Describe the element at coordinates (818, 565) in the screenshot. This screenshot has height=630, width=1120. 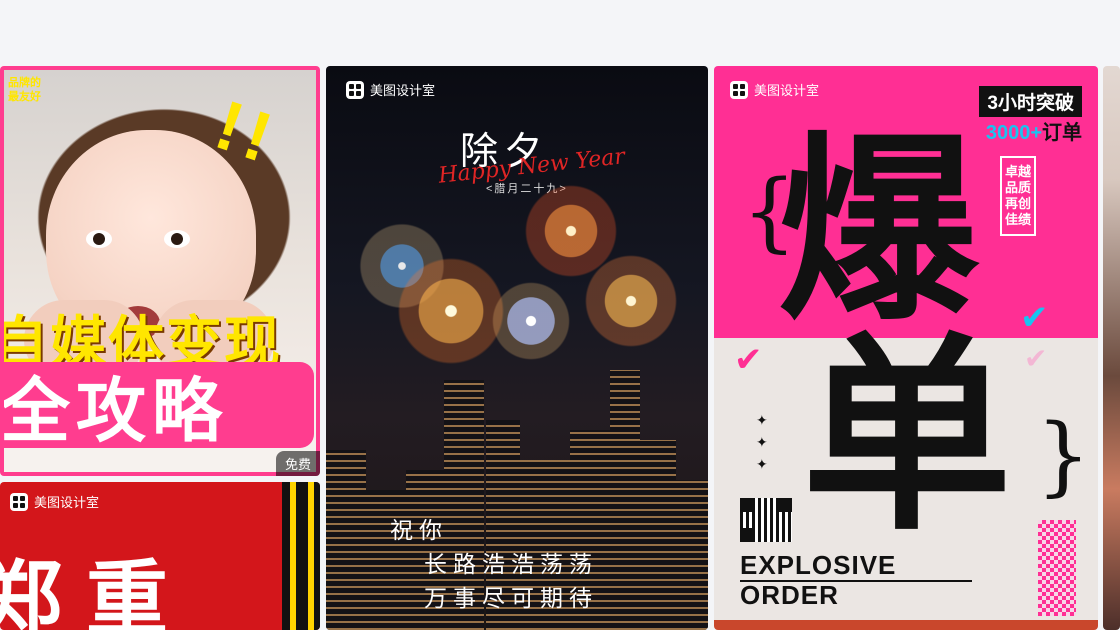
I see `english-line: EXPLOSIVE` at that location.